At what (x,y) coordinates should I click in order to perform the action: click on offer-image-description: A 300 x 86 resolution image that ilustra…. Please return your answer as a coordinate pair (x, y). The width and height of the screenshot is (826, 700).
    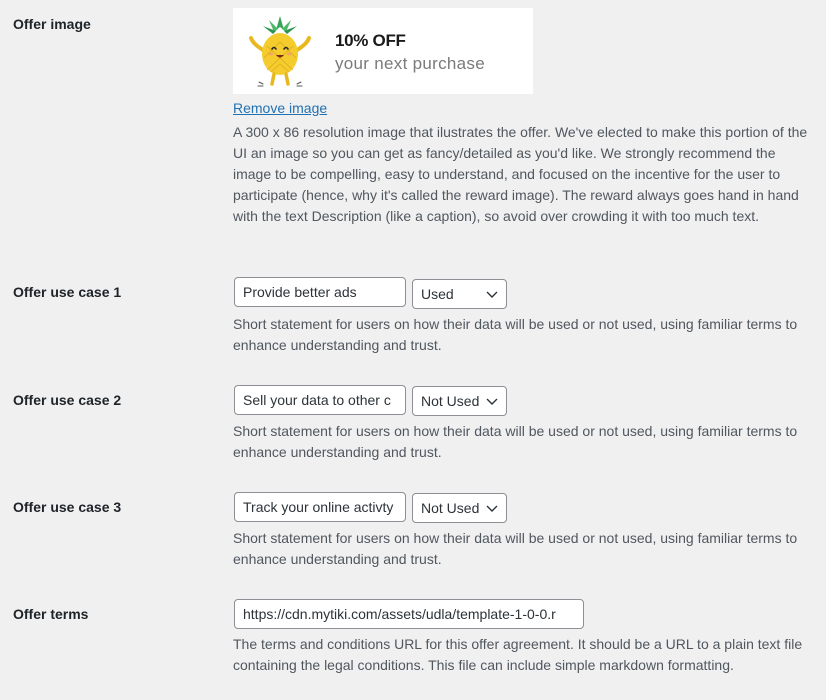
    Looking at the image, I should click on (520, 174).